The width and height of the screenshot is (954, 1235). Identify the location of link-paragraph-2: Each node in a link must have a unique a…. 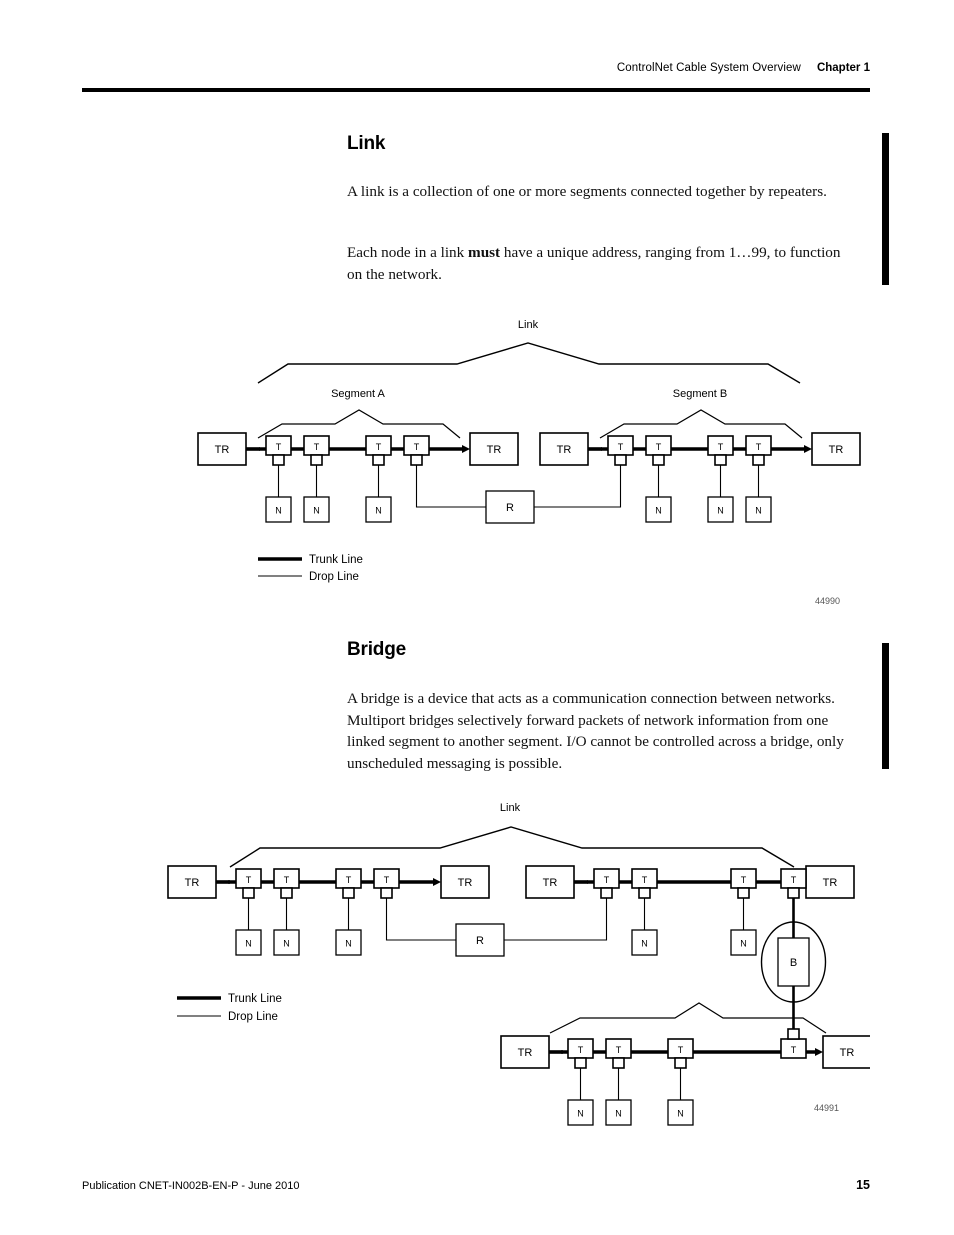
(597, 263).